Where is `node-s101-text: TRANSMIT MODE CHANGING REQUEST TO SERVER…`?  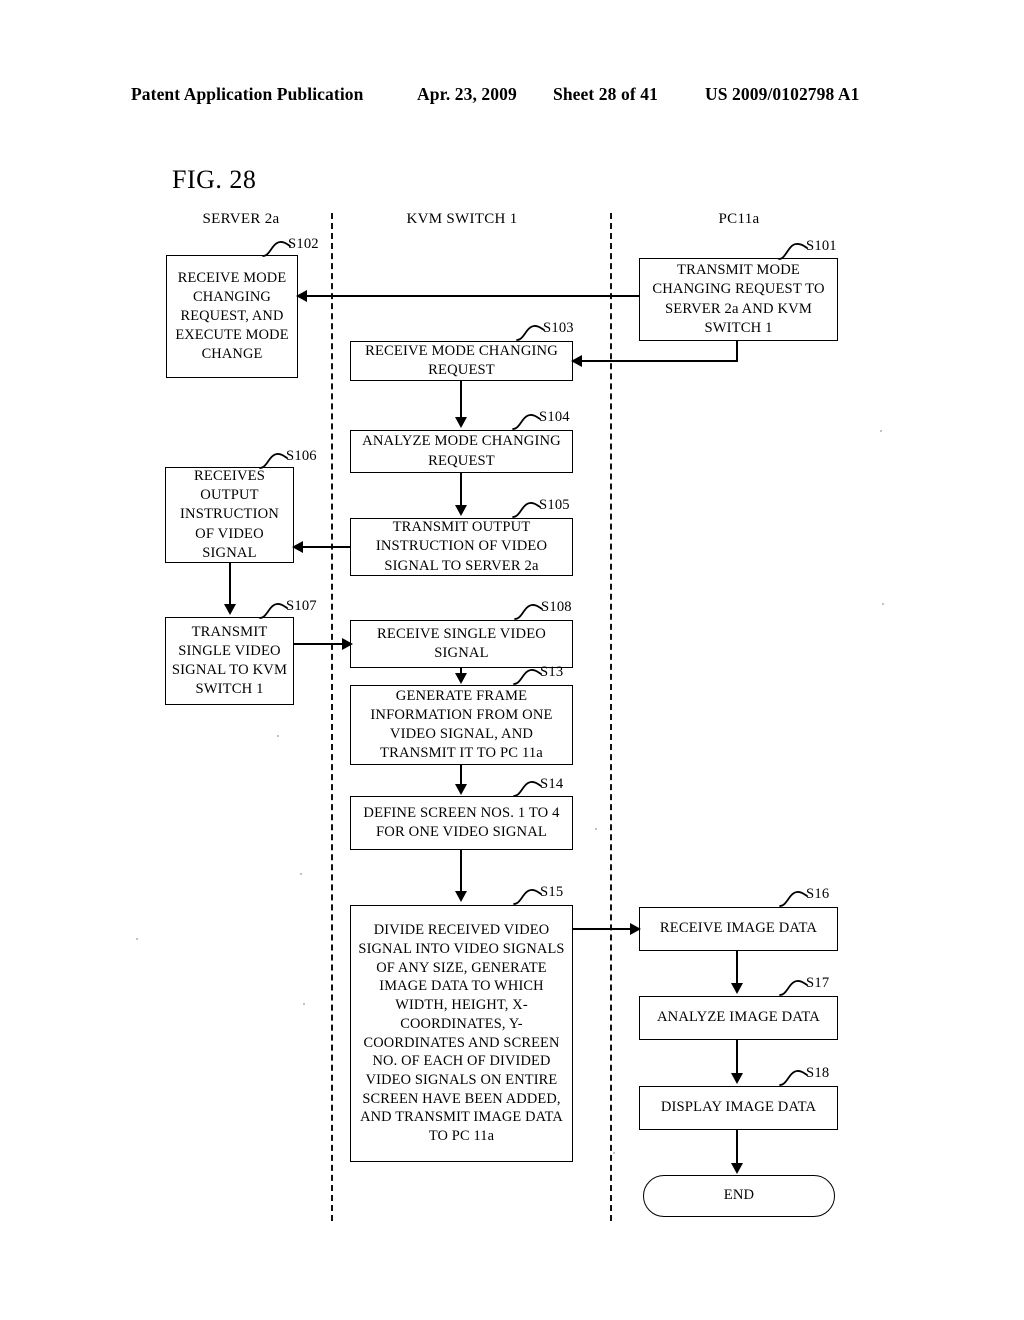
node-s101-text: TRANSMIT MODE CHANGING REQUEST TO SERVER… is located at coordinates (738, 299).